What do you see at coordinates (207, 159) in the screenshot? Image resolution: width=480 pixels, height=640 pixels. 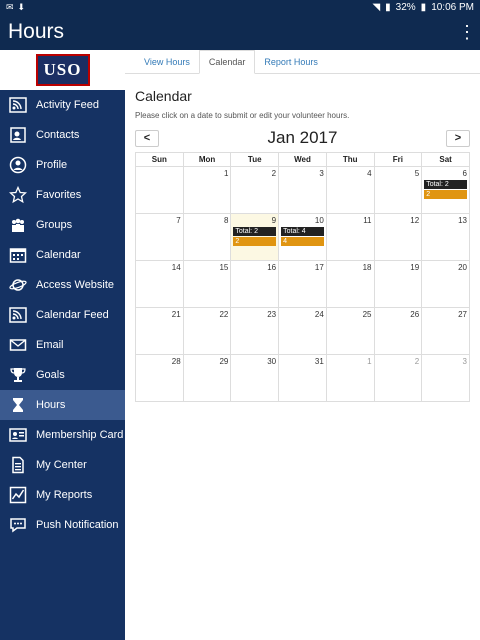 I see `weekday-header: Mon` at bounding box center [207, 159].